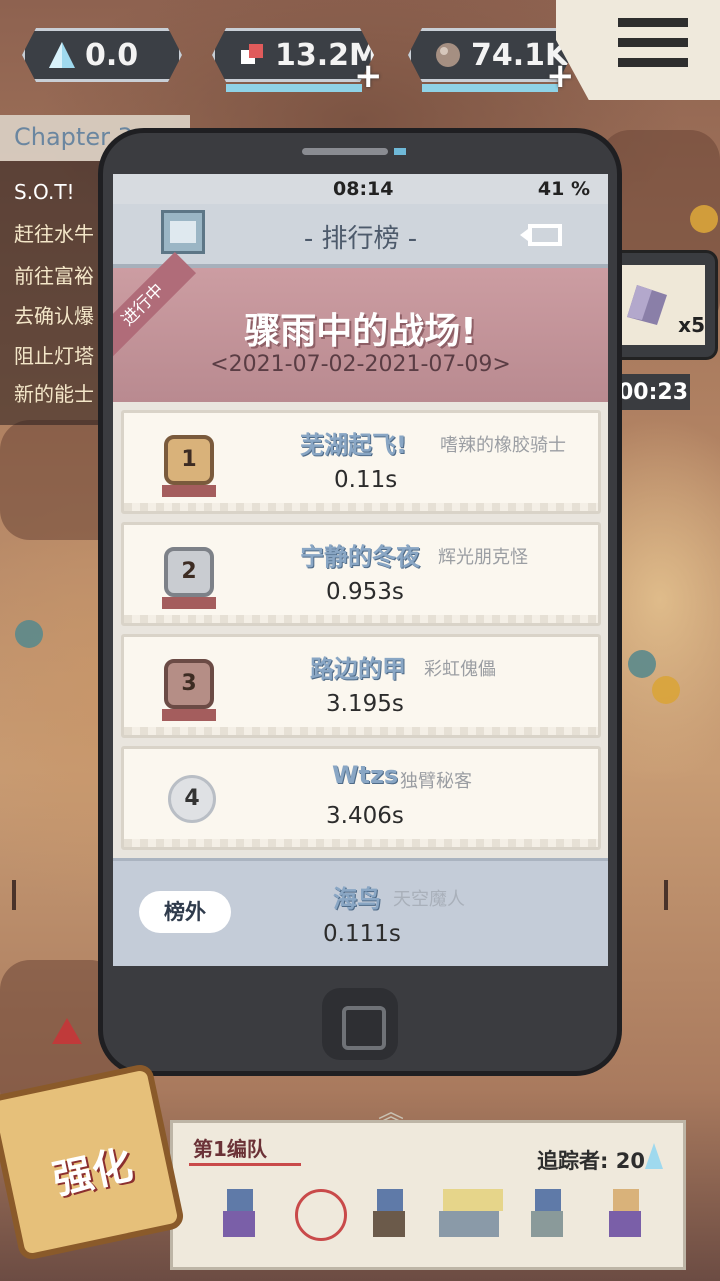 The width and height of the screenshot is (720, 1281). Describe the element at coordinates (294, 88) in the screenshot. I see `resource-cards-bar` at that location.